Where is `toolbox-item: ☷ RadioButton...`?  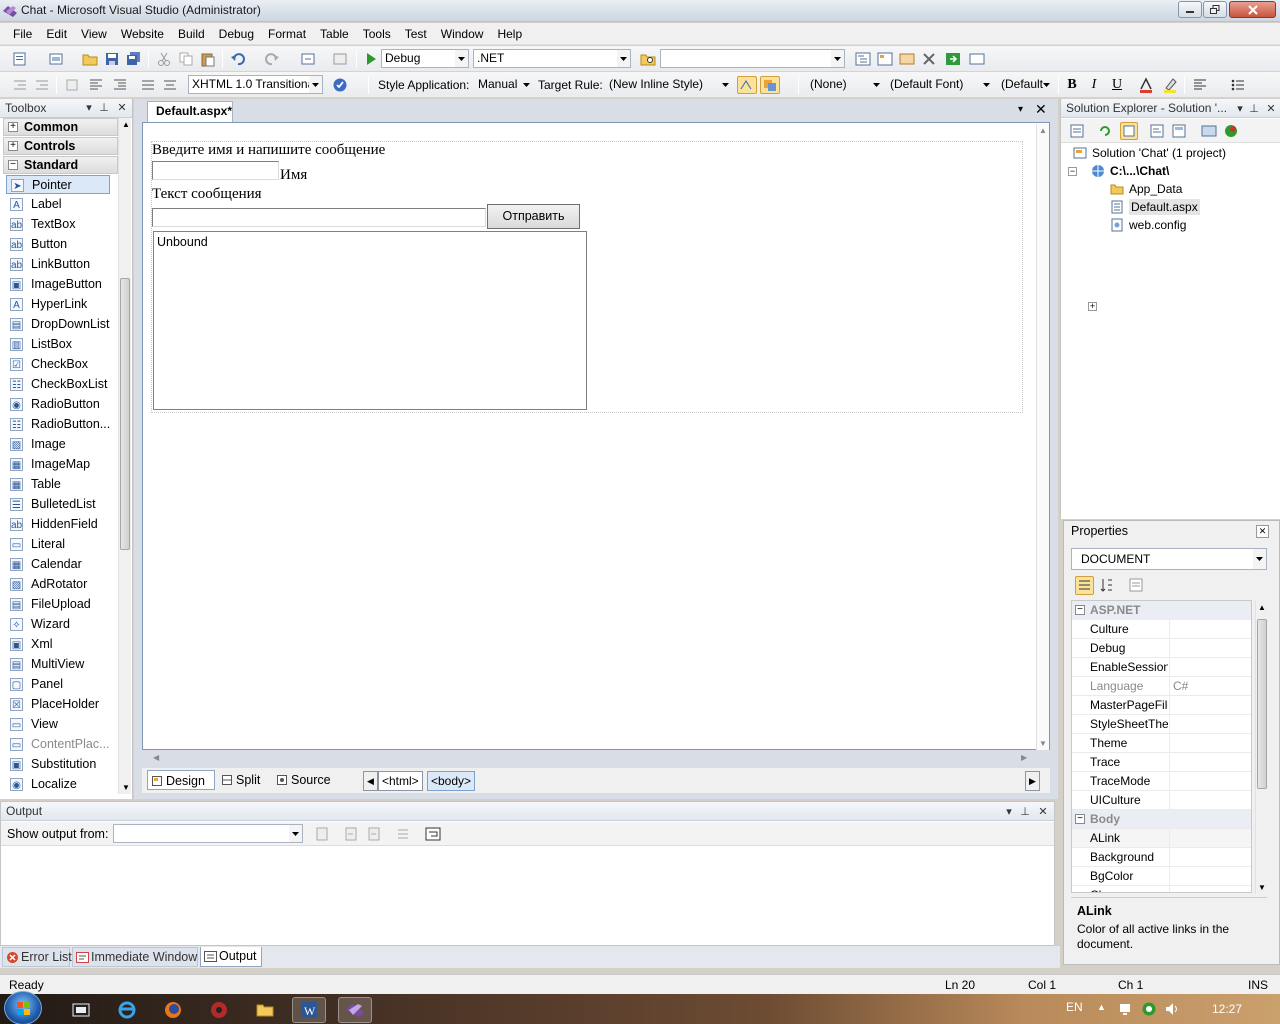 toolbox-item: ☷ RadioButton... is located at coordinates (58, 424).